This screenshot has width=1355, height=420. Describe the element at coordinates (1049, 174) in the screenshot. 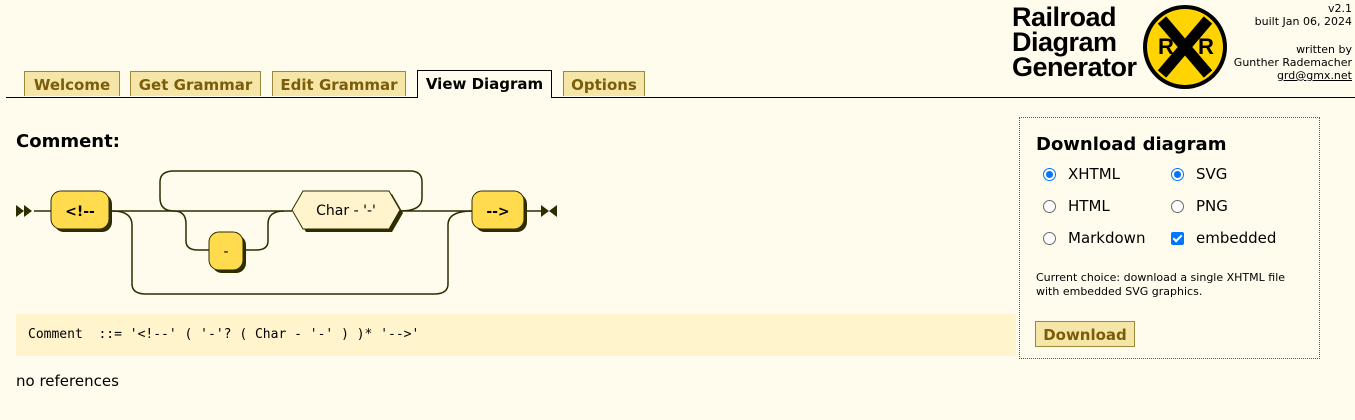

I see `xhtml-radio` at that location.